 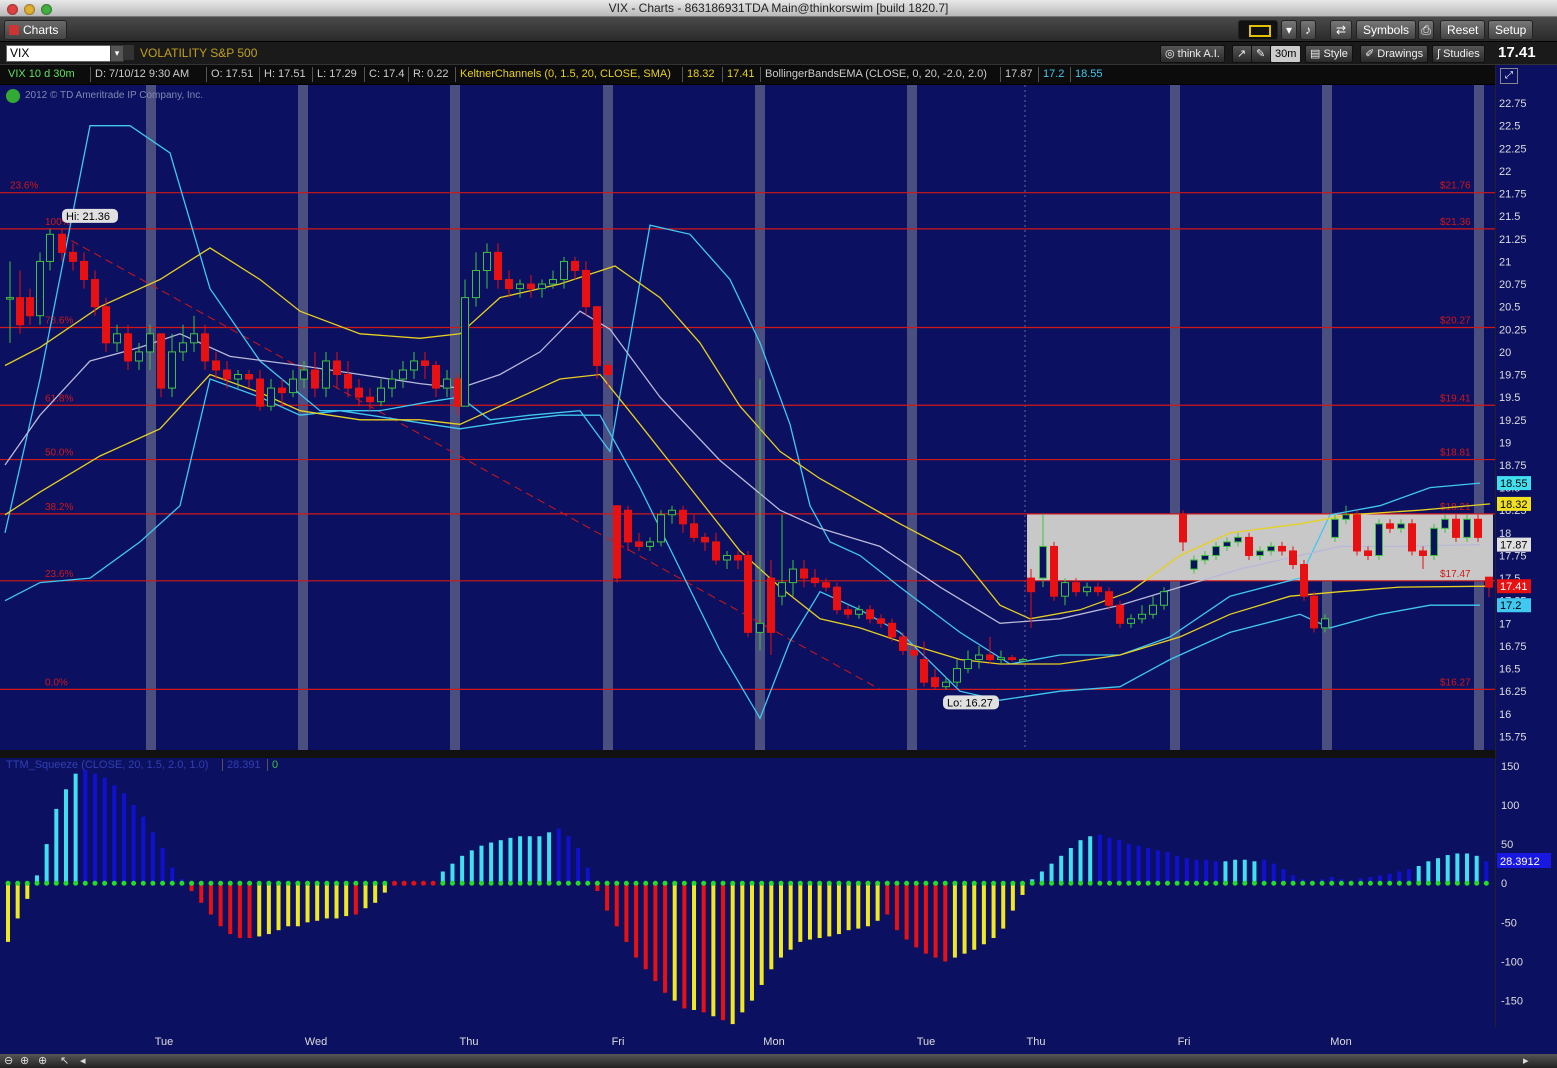 I want to click on price-tick: 21, so click(x=1505, y=262).